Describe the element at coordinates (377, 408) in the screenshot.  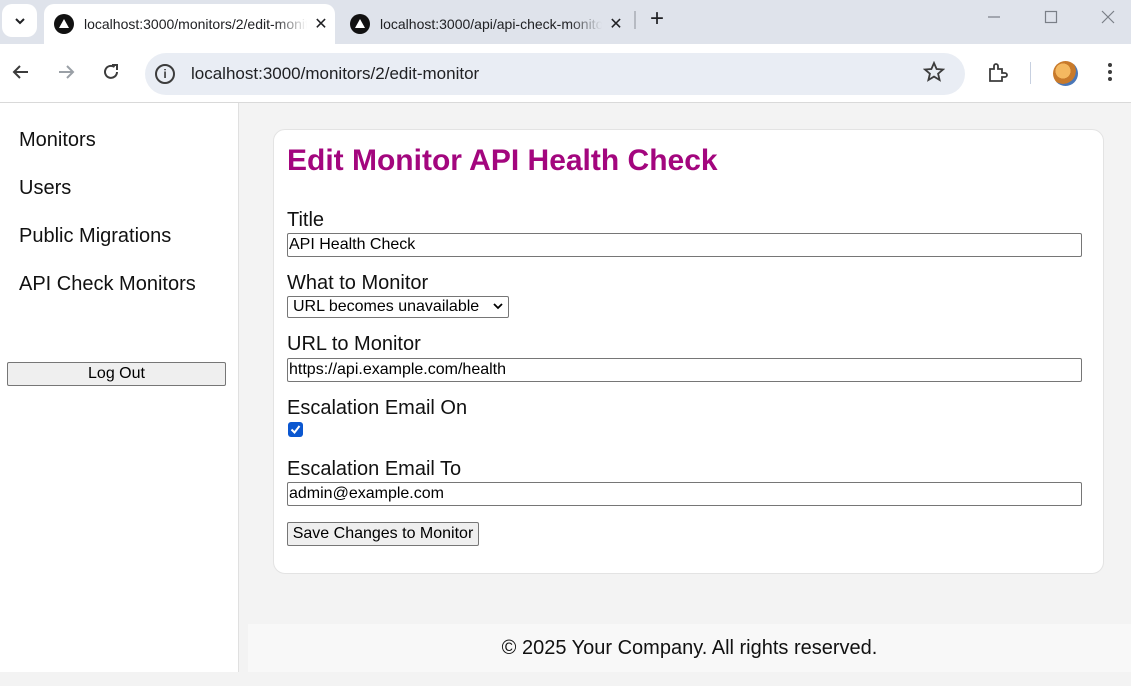
I see `escalation-email-on-label: Escalation Email On` at that location.